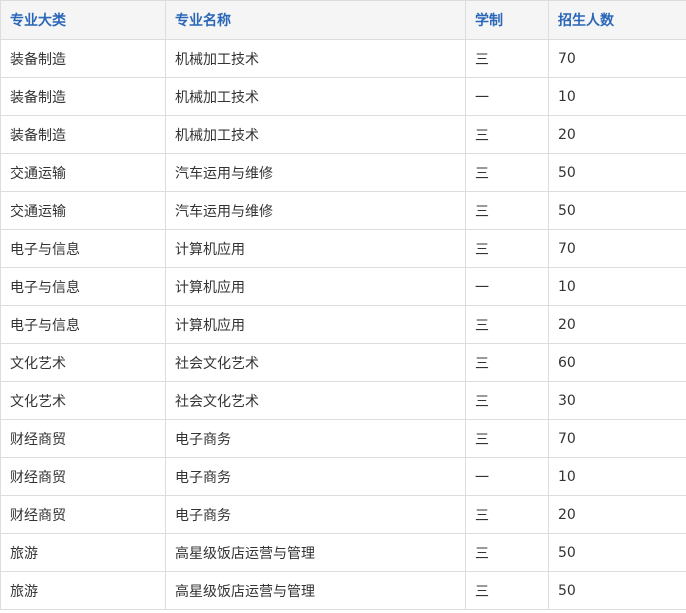 The height and width of the screenshot is (613, 686). I want to click on table-row: 财经商贸 电子商务三 20, so click(343, 514).